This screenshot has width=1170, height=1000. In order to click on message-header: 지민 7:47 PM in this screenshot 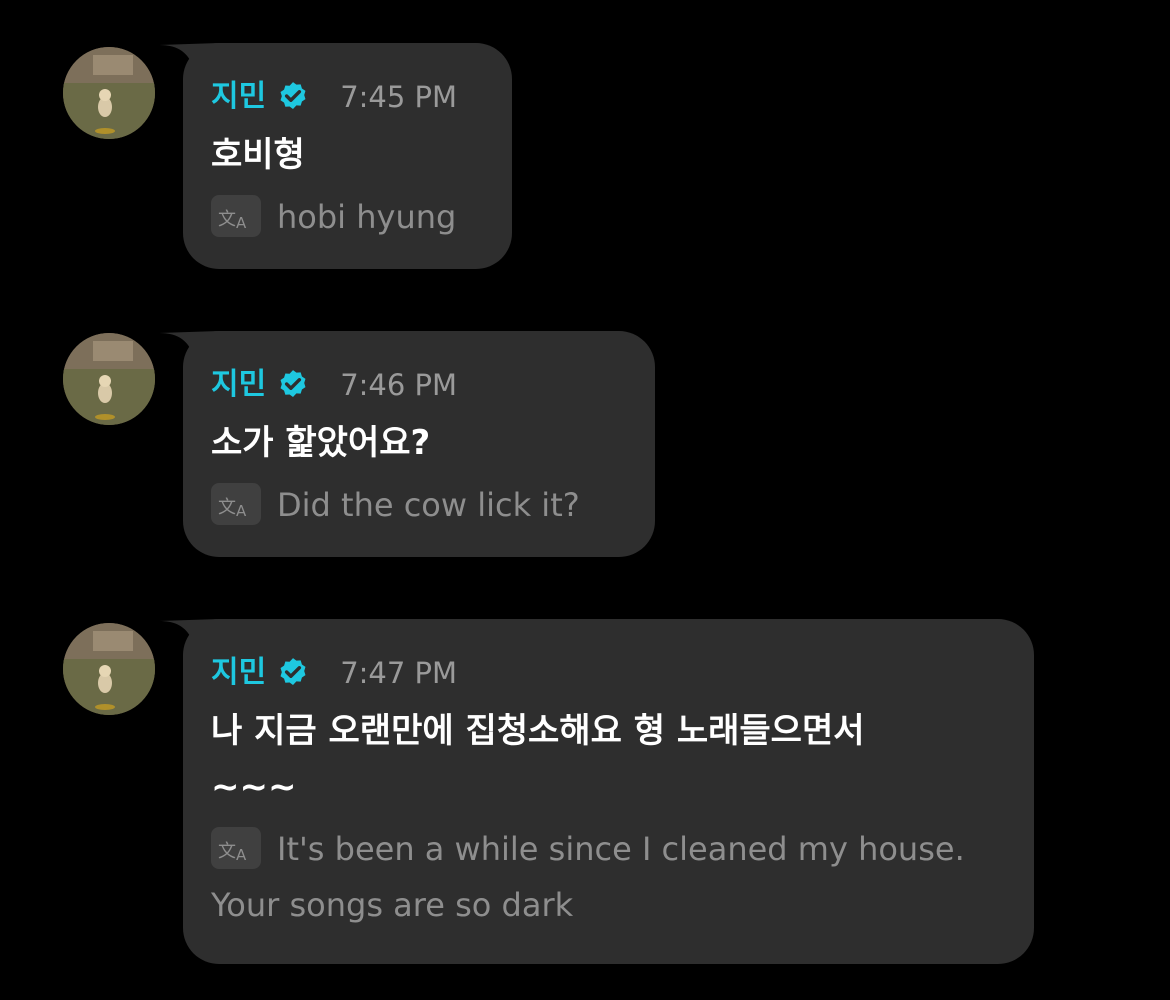, I will do `click(608, 673)`.